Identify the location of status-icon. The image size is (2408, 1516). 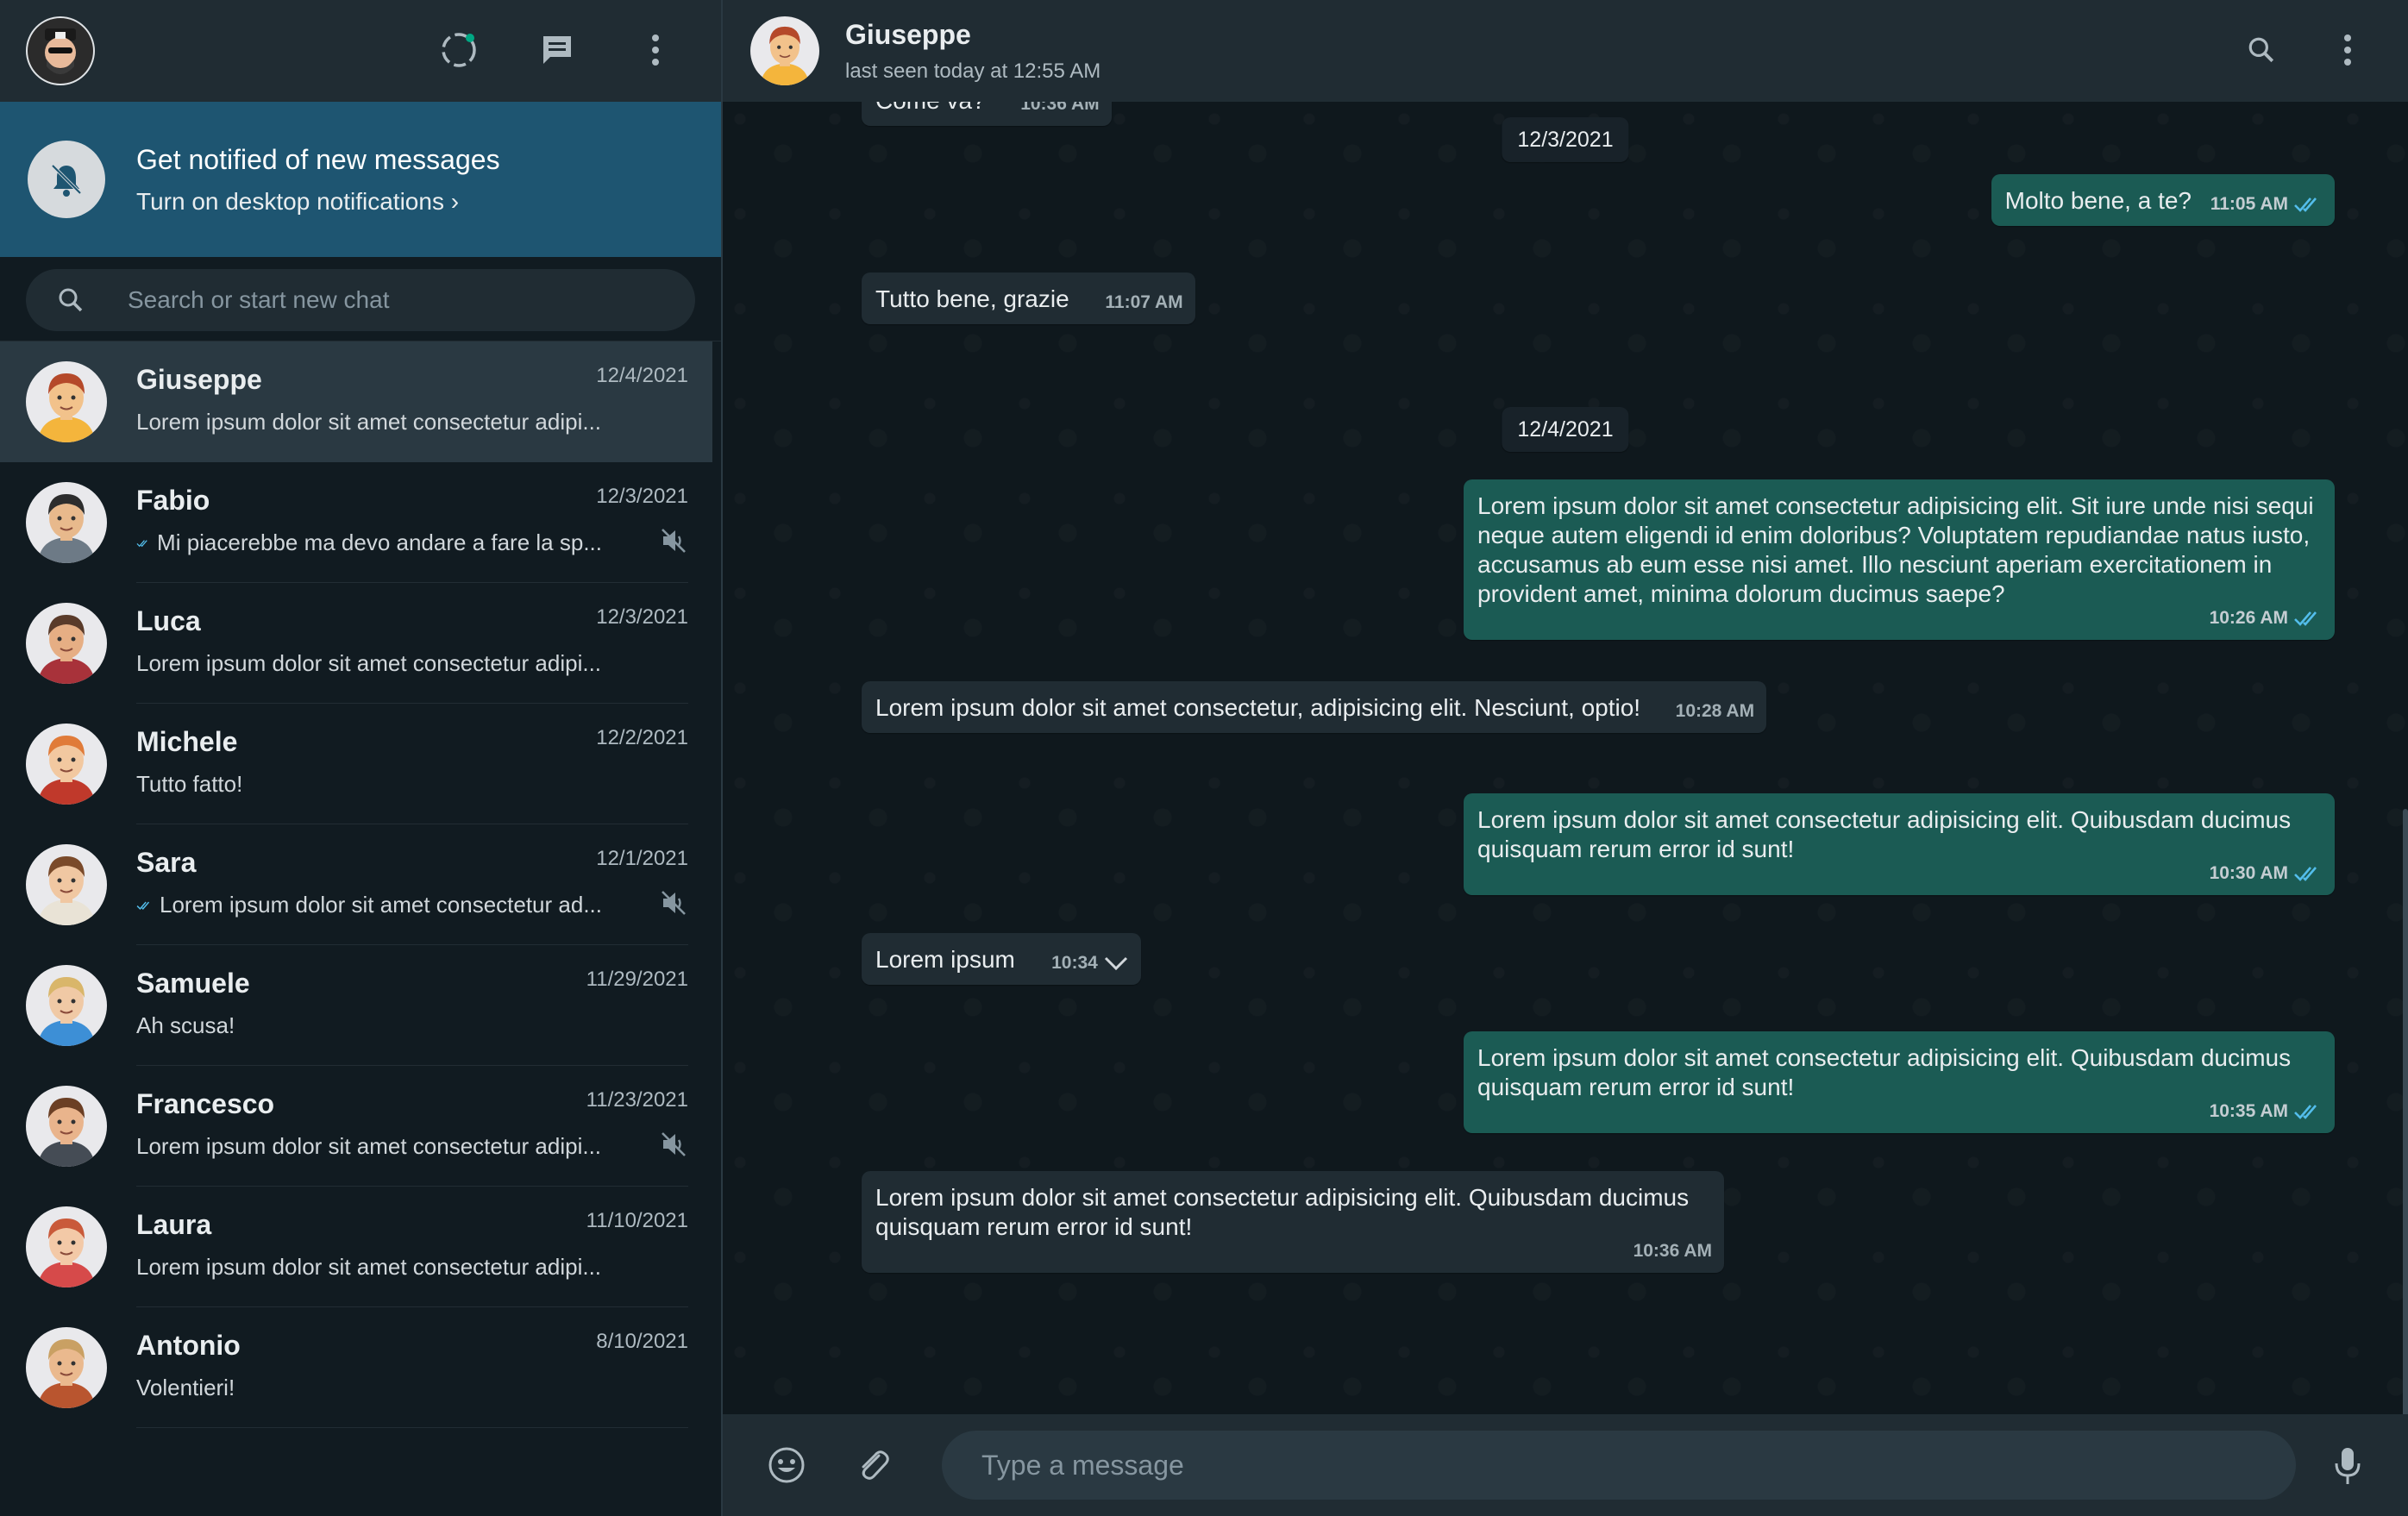
(459, 50).